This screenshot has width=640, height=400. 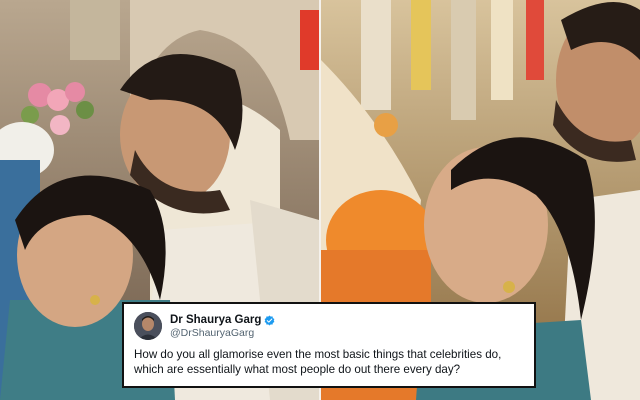 I want to click on author-name-text: Dr Shaurya Garg, so click(x=216, y=320).